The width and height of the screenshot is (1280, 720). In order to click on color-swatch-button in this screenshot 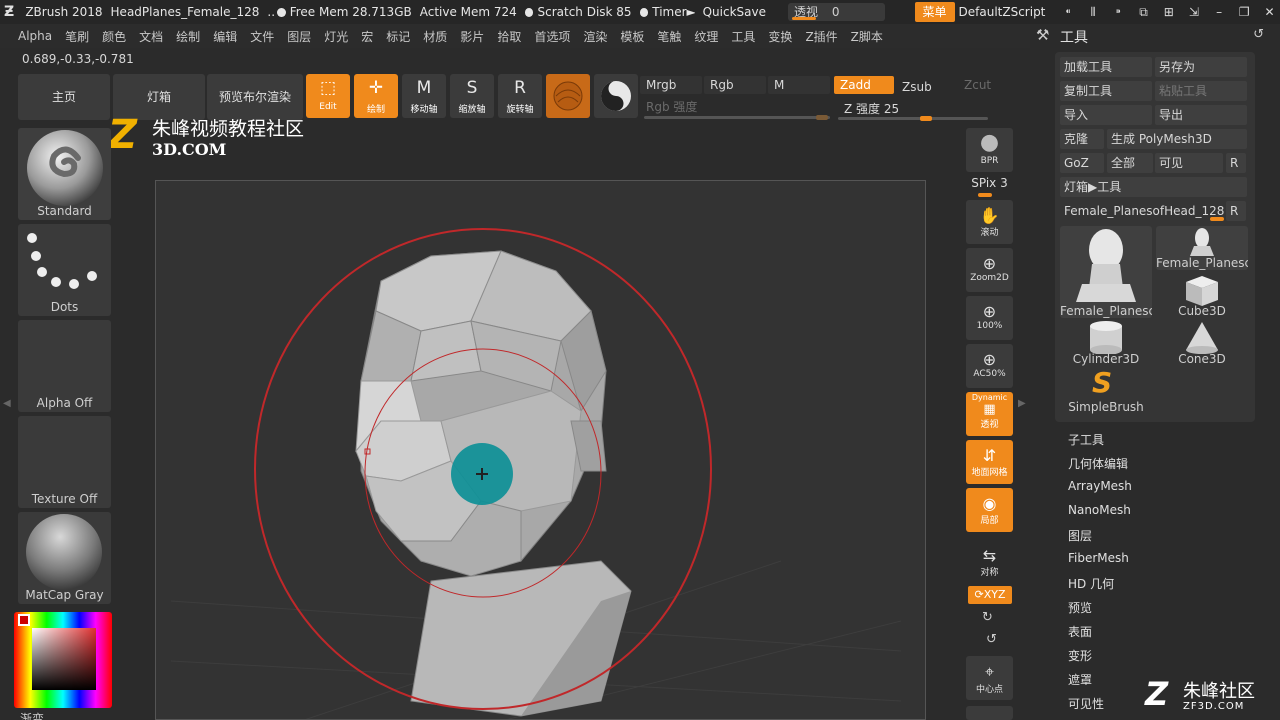, I will do `click(616, 96)`.